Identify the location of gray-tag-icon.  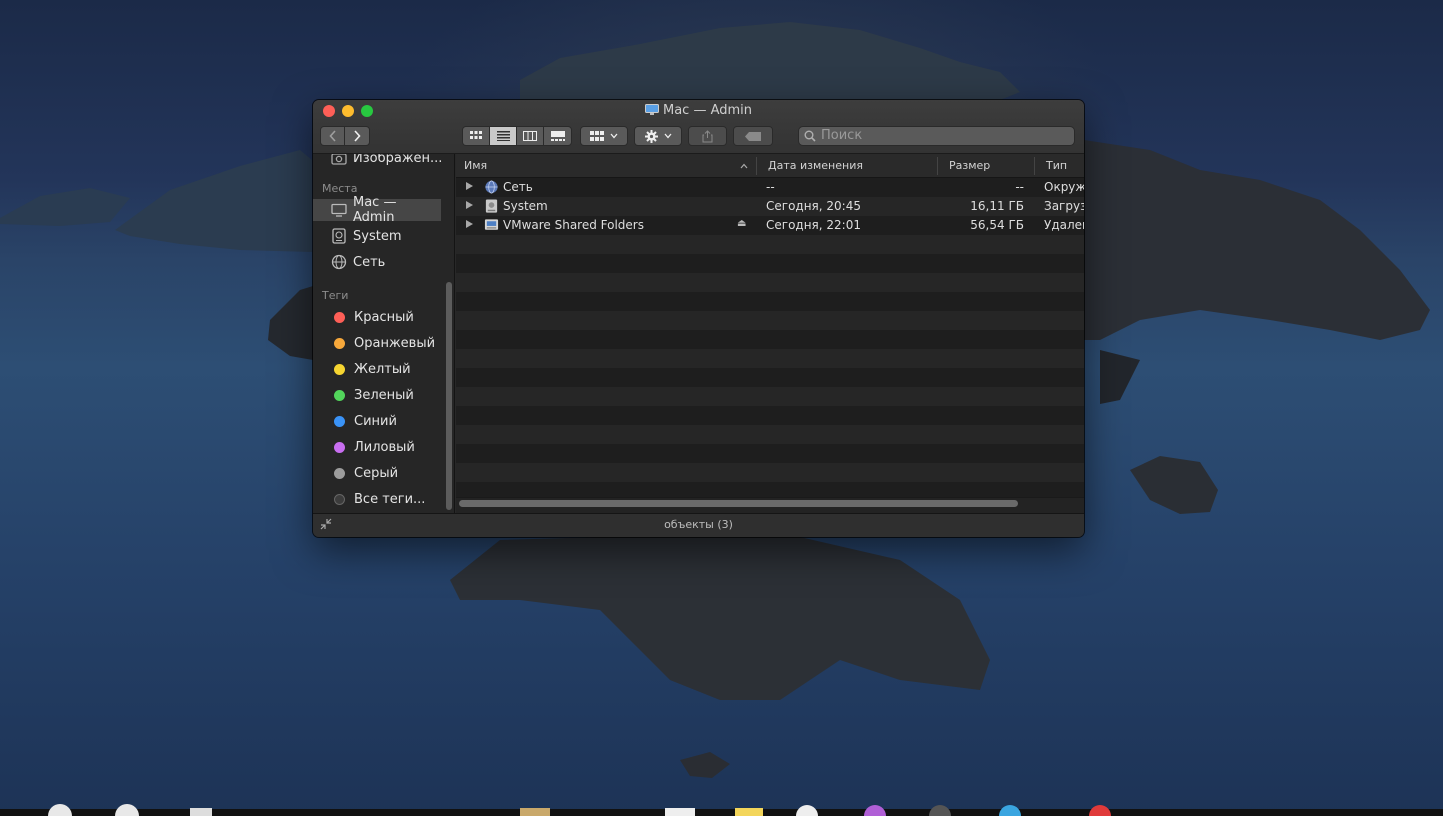
(339, 473).